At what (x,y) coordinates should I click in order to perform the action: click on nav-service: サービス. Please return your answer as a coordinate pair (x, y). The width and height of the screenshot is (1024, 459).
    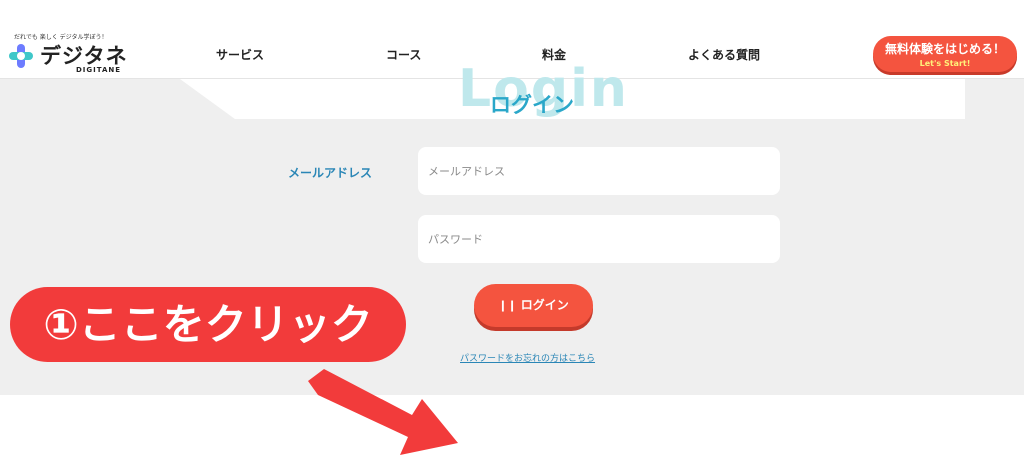
    Looking at the image, I should click on (240, 54).